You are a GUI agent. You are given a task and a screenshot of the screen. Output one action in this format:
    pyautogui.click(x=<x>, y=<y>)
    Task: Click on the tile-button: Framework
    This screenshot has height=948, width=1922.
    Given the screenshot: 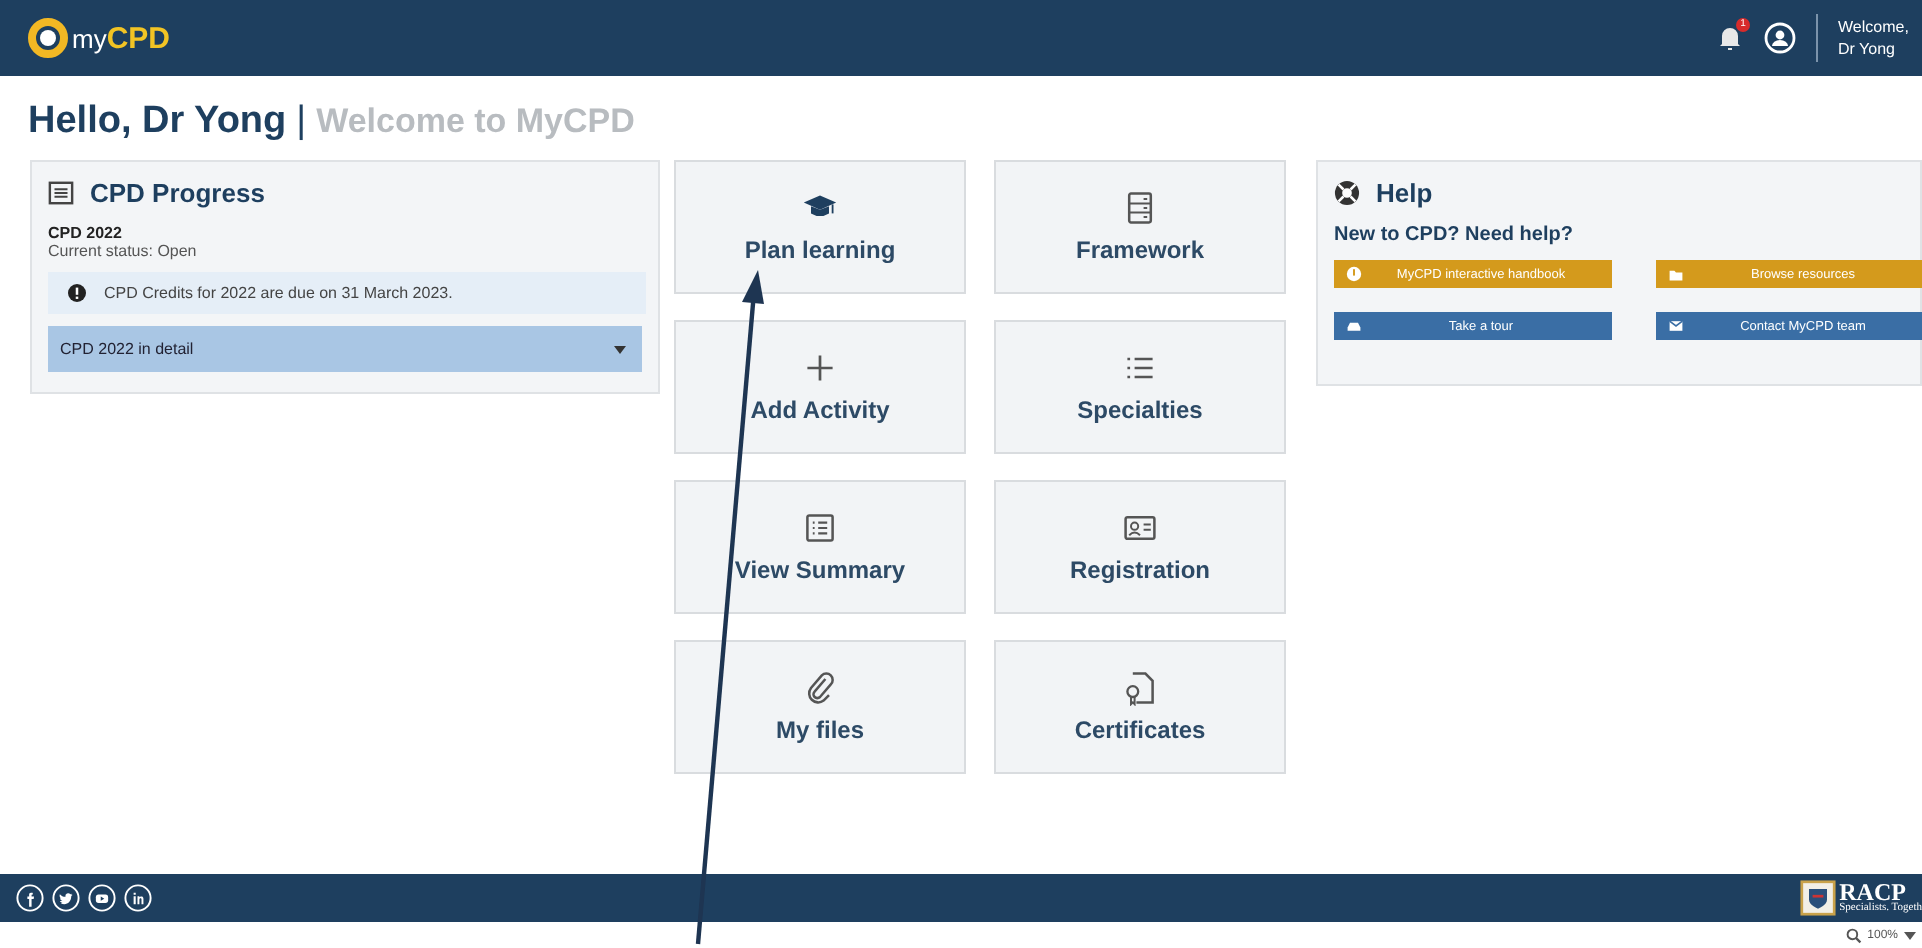 What is the action you would take?
    pyautogui.click(x=1140, y=227)
    